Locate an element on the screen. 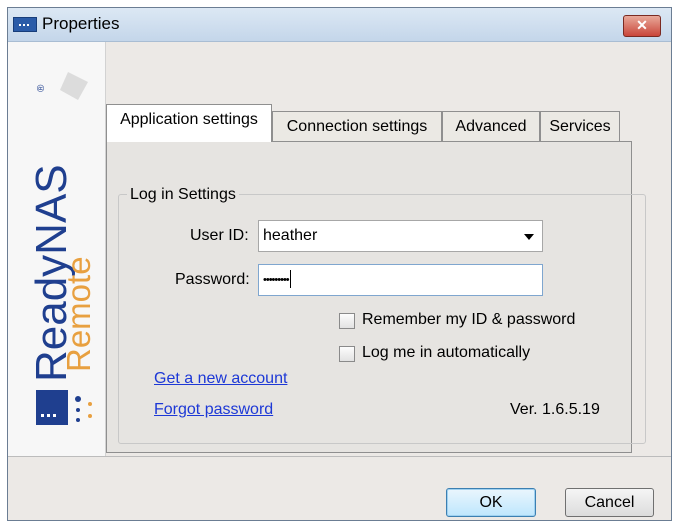 The height and width of the screenshot is (523, 674). auto-login-checkbox is located at coordinates (347, 354).